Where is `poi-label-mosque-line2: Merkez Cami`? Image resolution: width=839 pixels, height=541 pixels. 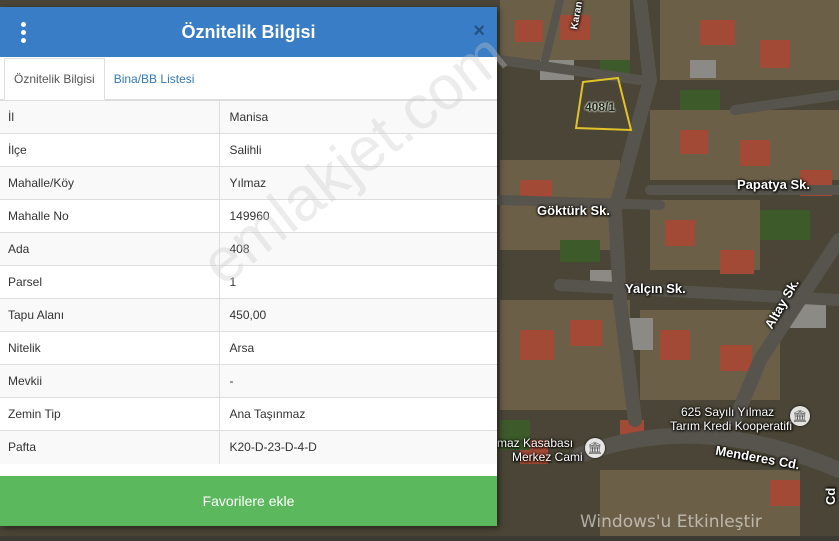 poi-label-mosque-line2: Merkez Cami is located at coordinates (547, 457).